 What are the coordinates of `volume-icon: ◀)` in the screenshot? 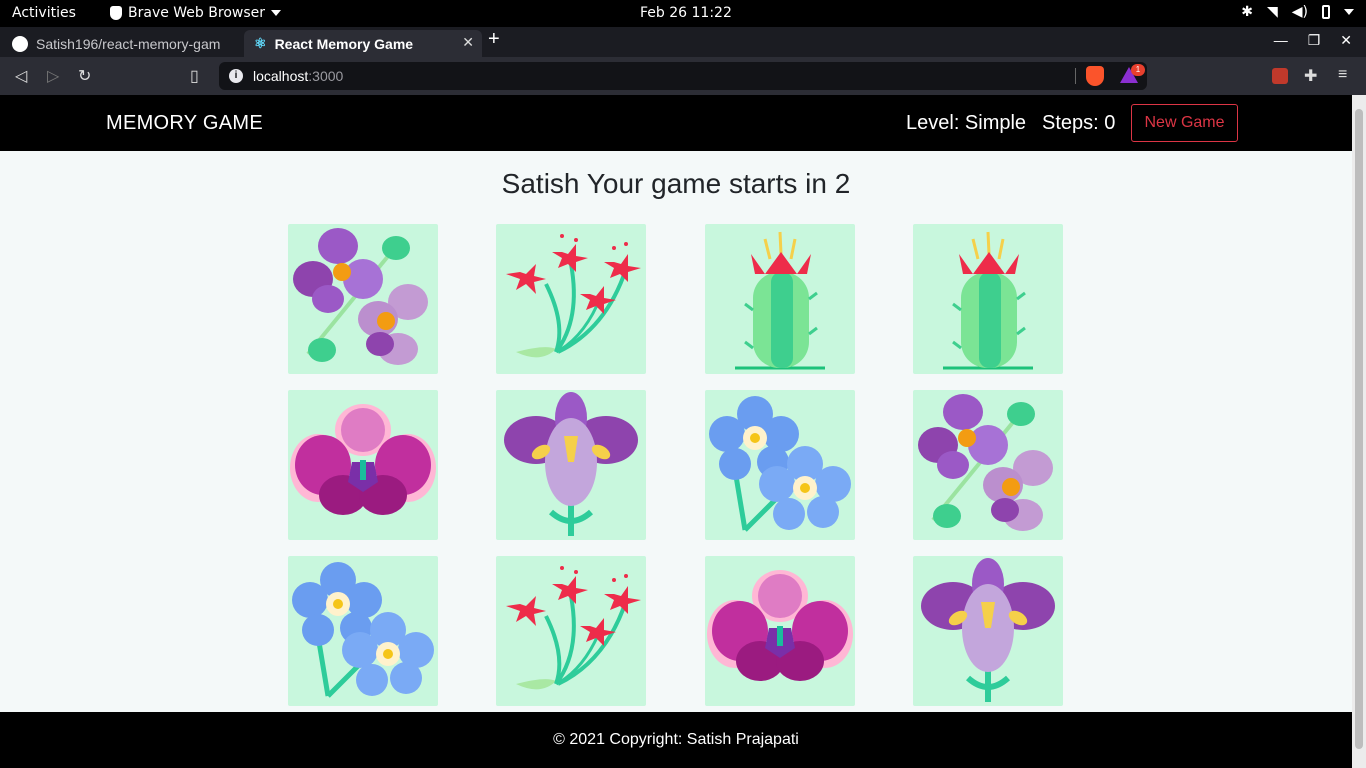 It's located at (1299, 12).